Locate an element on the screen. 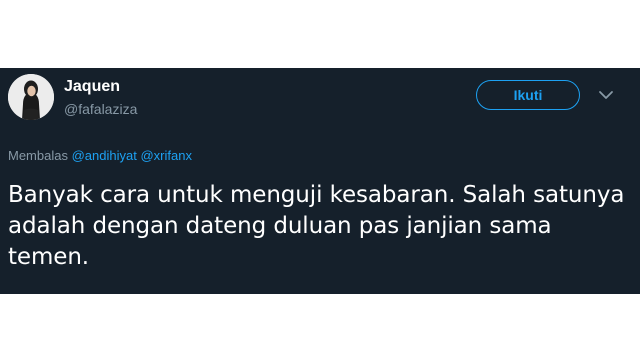 The image size is (640, 360). mention-link: @xrifanx is located at coordinates (166, 155).